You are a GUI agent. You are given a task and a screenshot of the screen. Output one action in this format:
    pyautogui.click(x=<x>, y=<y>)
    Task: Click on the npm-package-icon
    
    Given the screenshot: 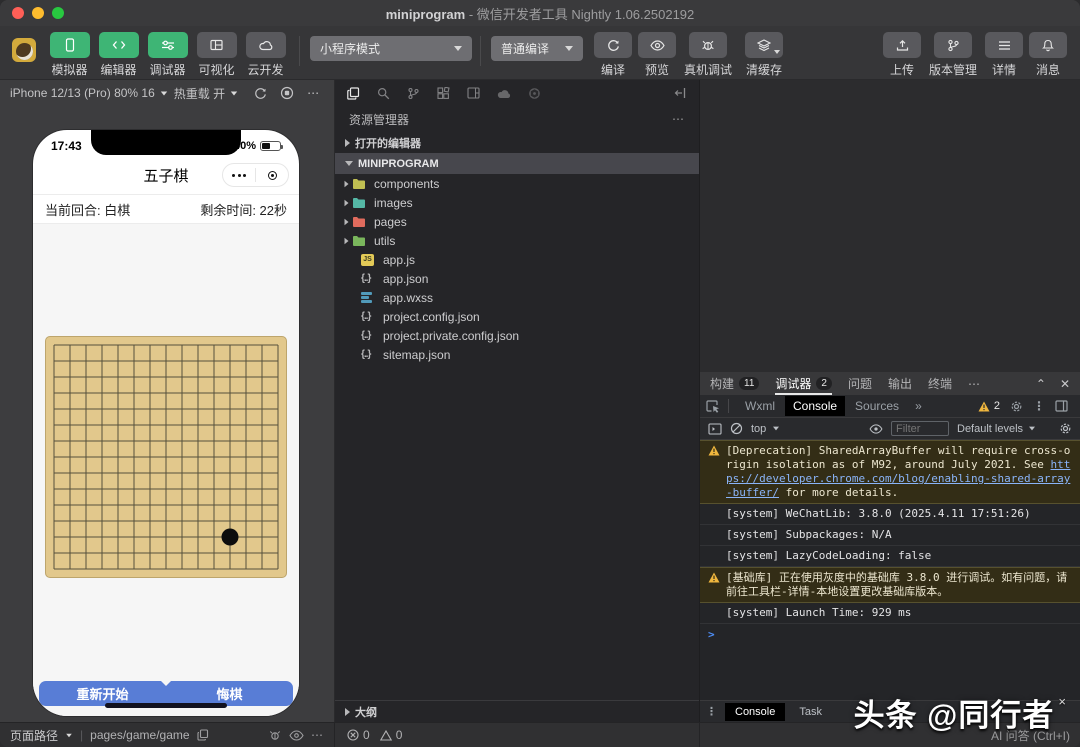 What is the action you would take?
    pyautogui.click(x=534, y=93)
    